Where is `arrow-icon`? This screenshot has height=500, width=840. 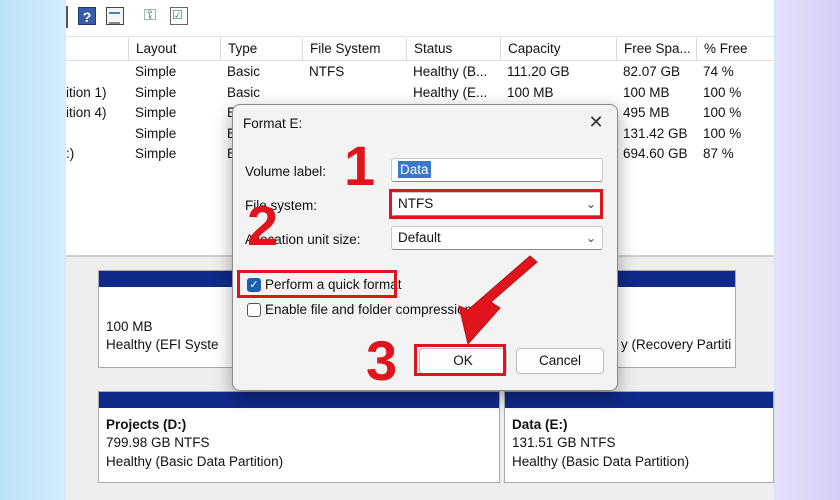
arrow-icon is located at coordinates (498, 300).